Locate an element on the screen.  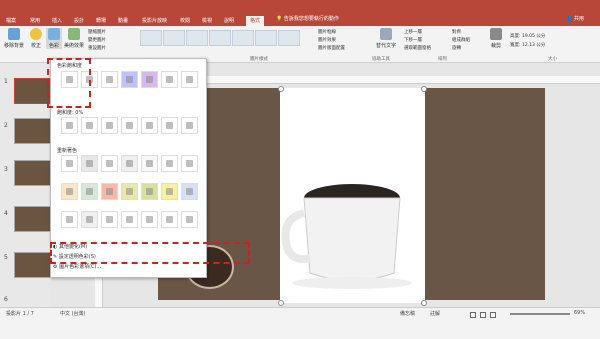
notes-button: 備忘稿 is located at coordinates (407, 313).